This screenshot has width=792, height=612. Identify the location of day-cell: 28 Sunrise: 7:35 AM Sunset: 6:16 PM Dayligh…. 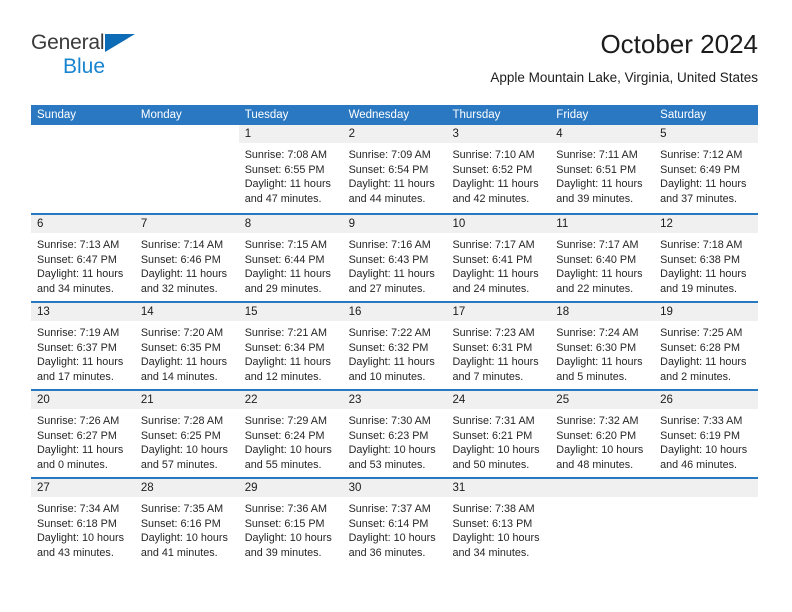
(186, 522).